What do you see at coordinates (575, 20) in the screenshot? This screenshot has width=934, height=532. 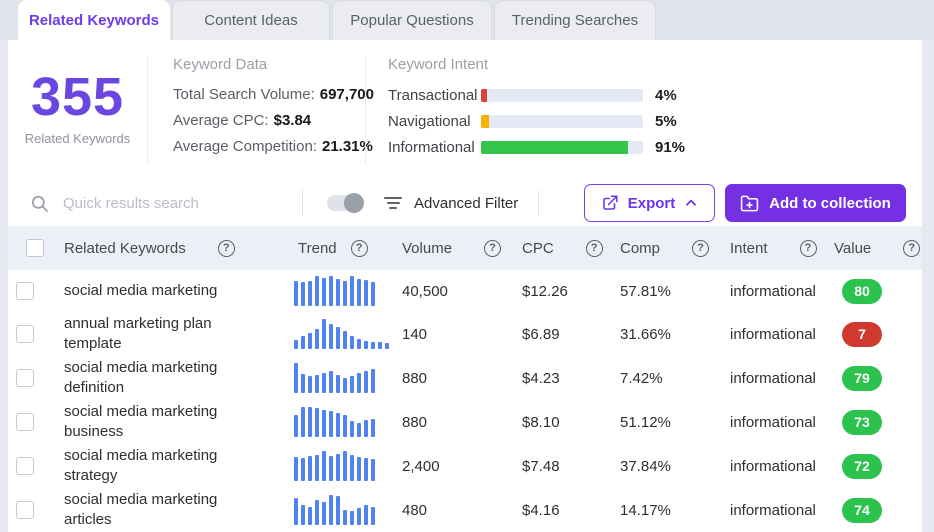 I see `tab-trending-searches: Trending Searches` at bounding box center [575, 20].